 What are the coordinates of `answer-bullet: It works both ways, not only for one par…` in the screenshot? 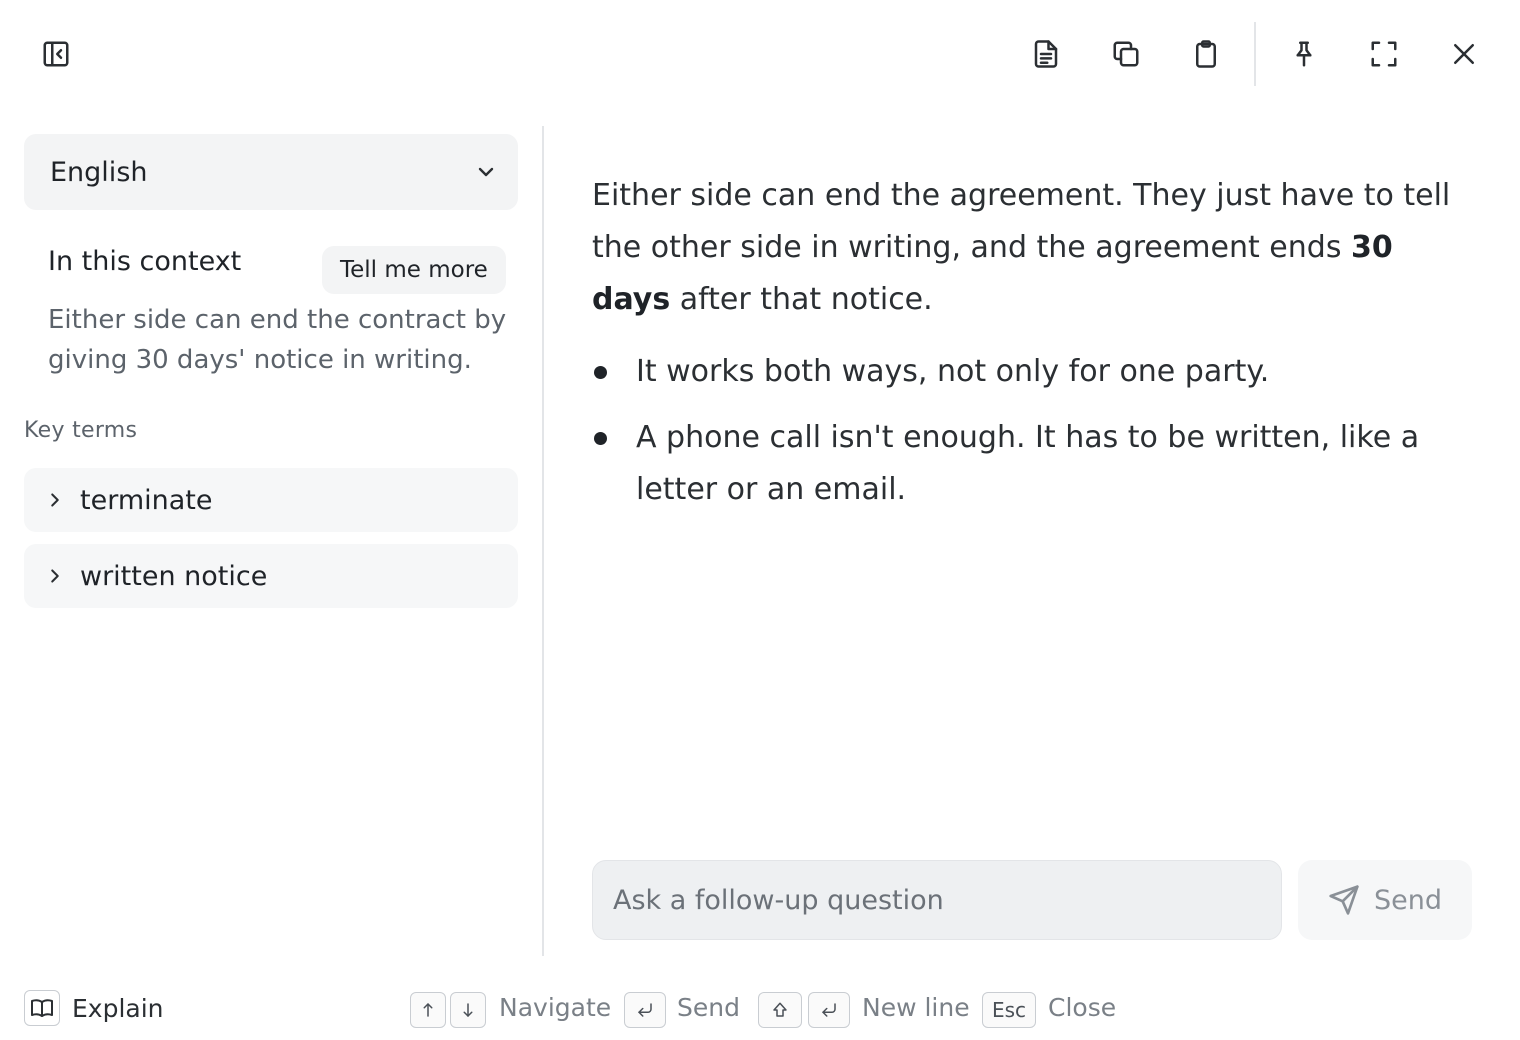 It's located at (1032, 372).